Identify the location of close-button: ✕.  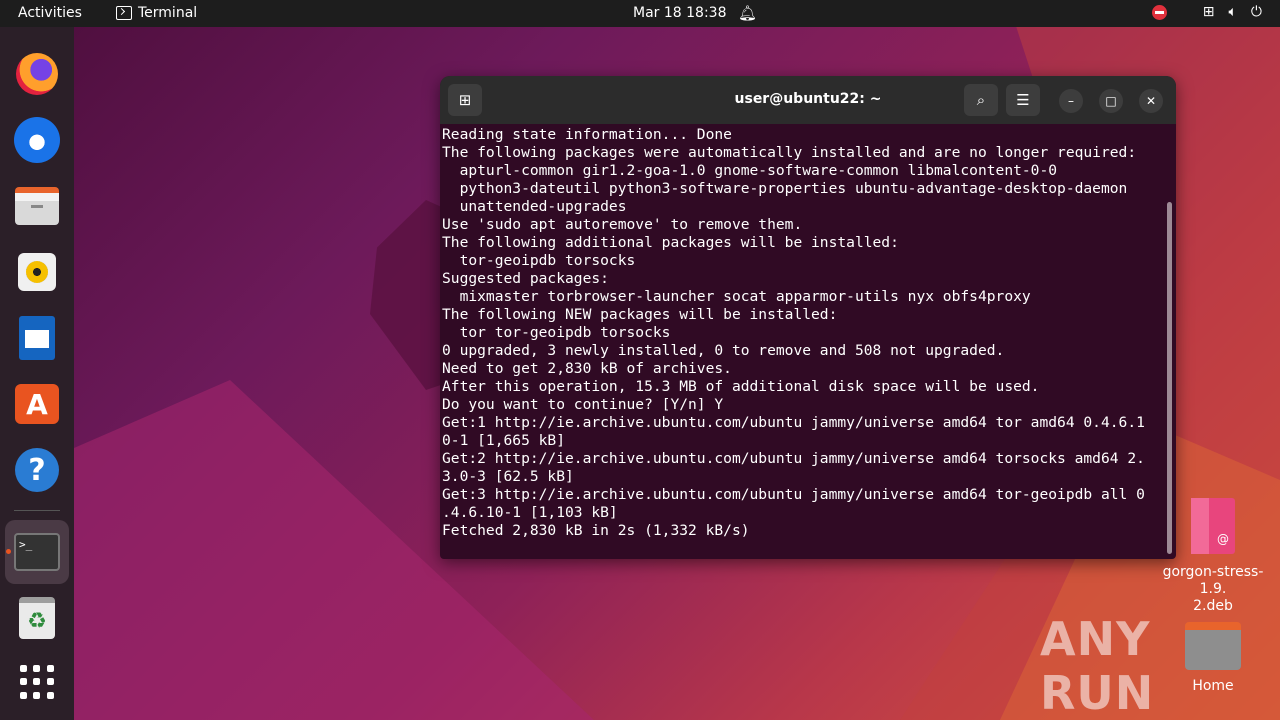
(1151, 101).